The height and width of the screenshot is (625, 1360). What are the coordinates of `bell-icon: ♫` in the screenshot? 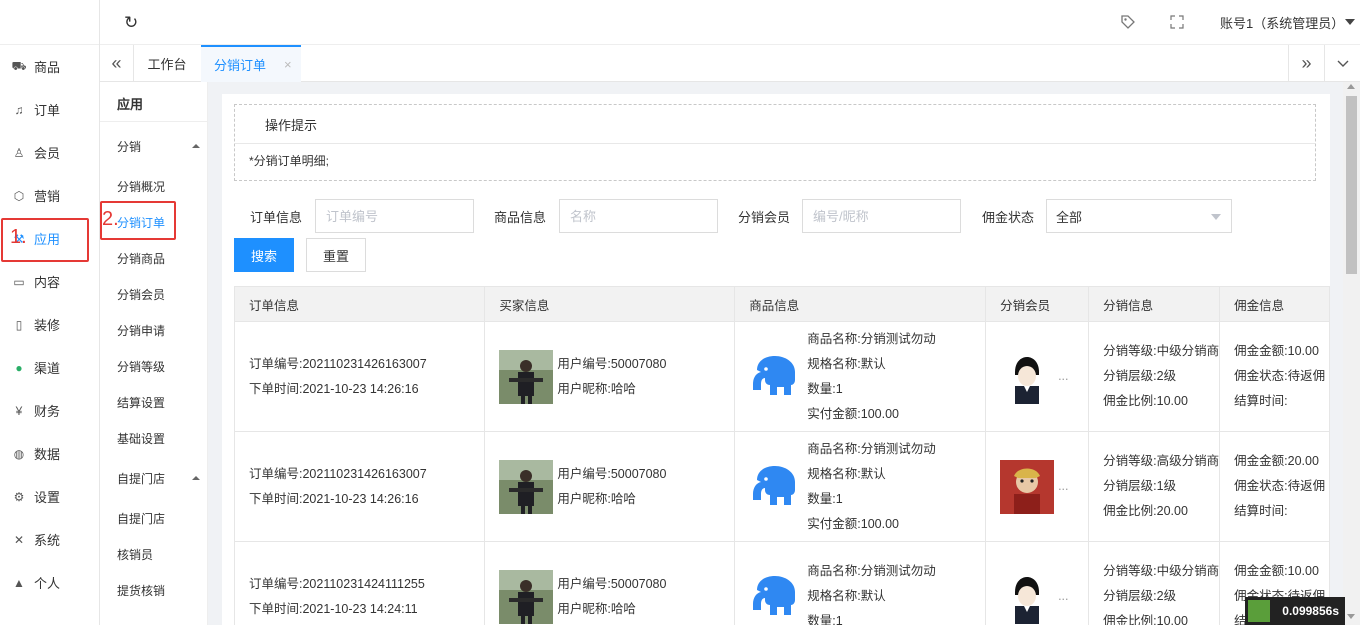 It's located at (19, 109).